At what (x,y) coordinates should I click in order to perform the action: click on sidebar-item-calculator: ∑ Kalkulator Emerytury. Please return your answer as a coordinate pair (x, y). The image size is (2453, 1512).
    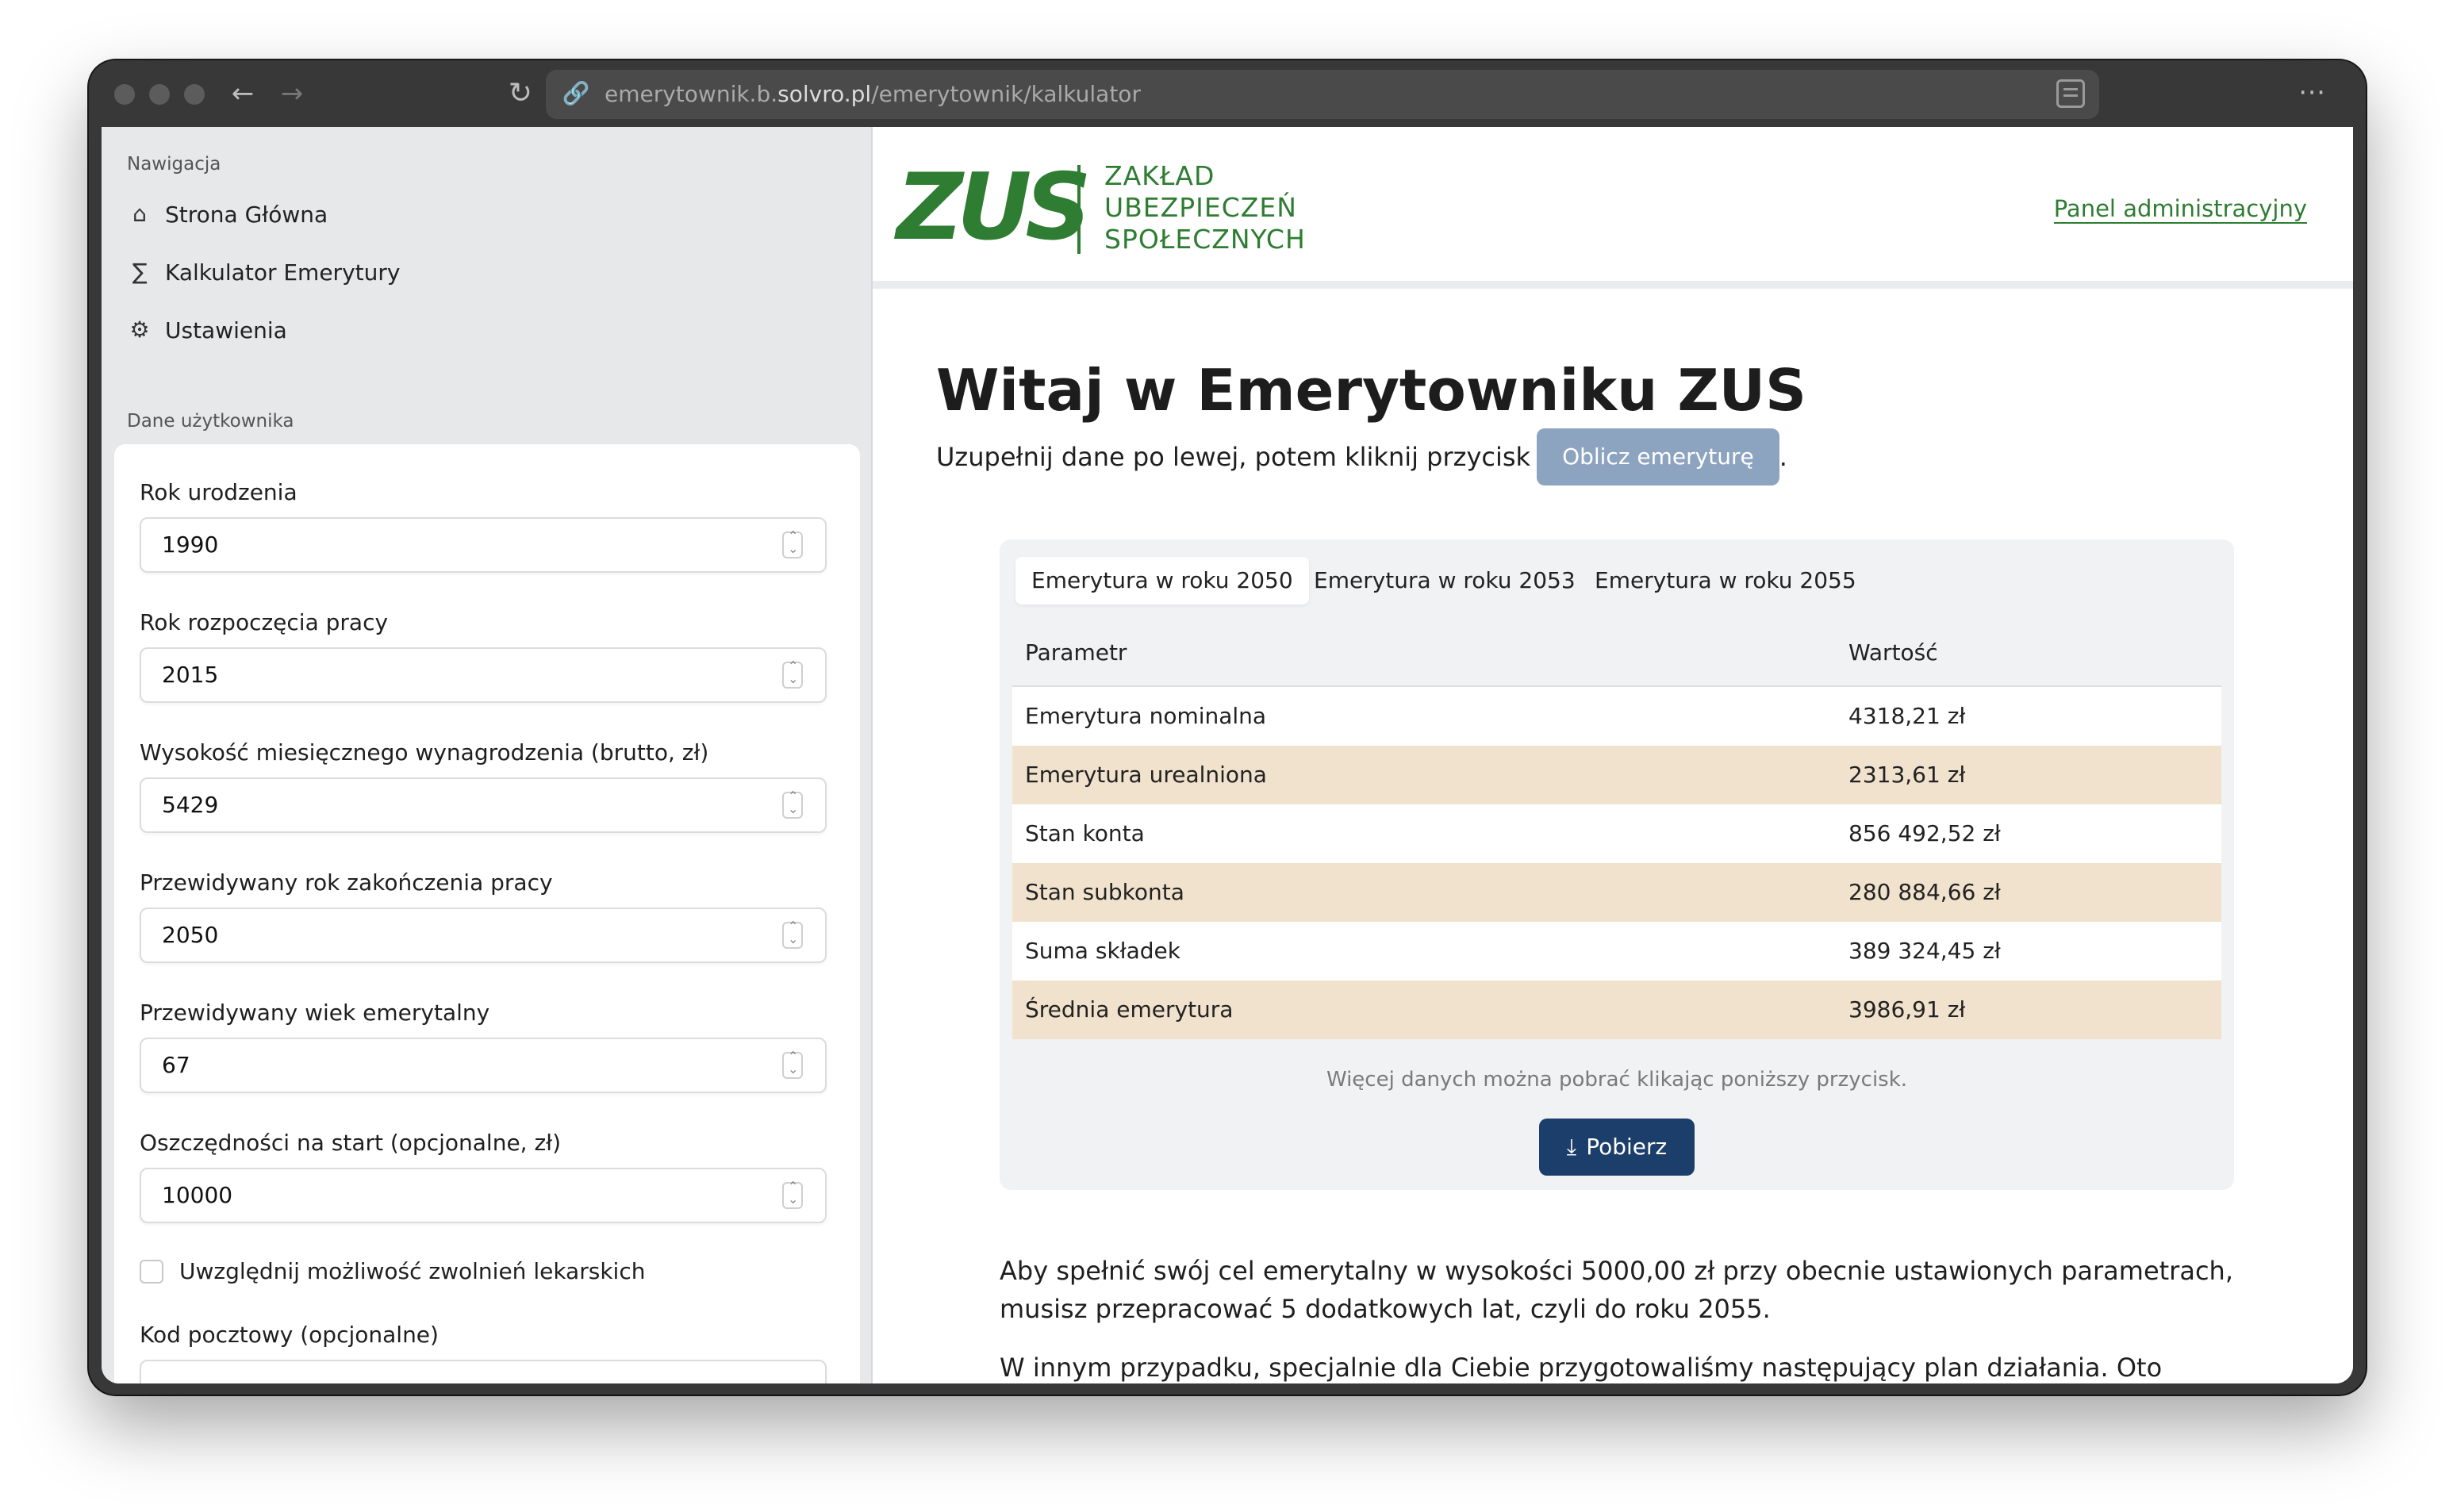
    Looking at the image, I should click on (264, 272).